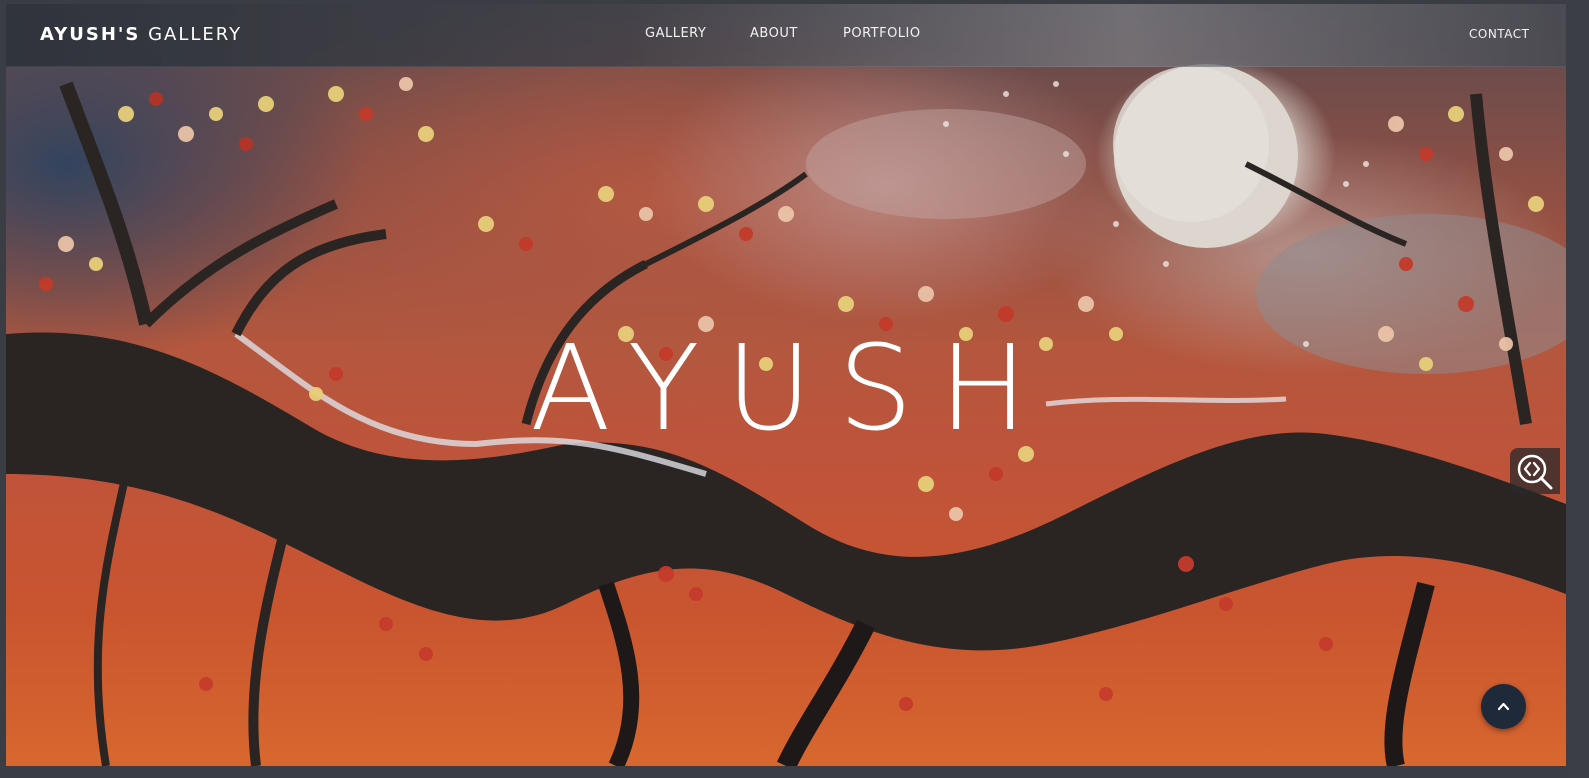 The width and height of the screenshot is (1589, 778). I want to click on site-brand-logo: AYUSH'S GALLERY, so click(141, 34).